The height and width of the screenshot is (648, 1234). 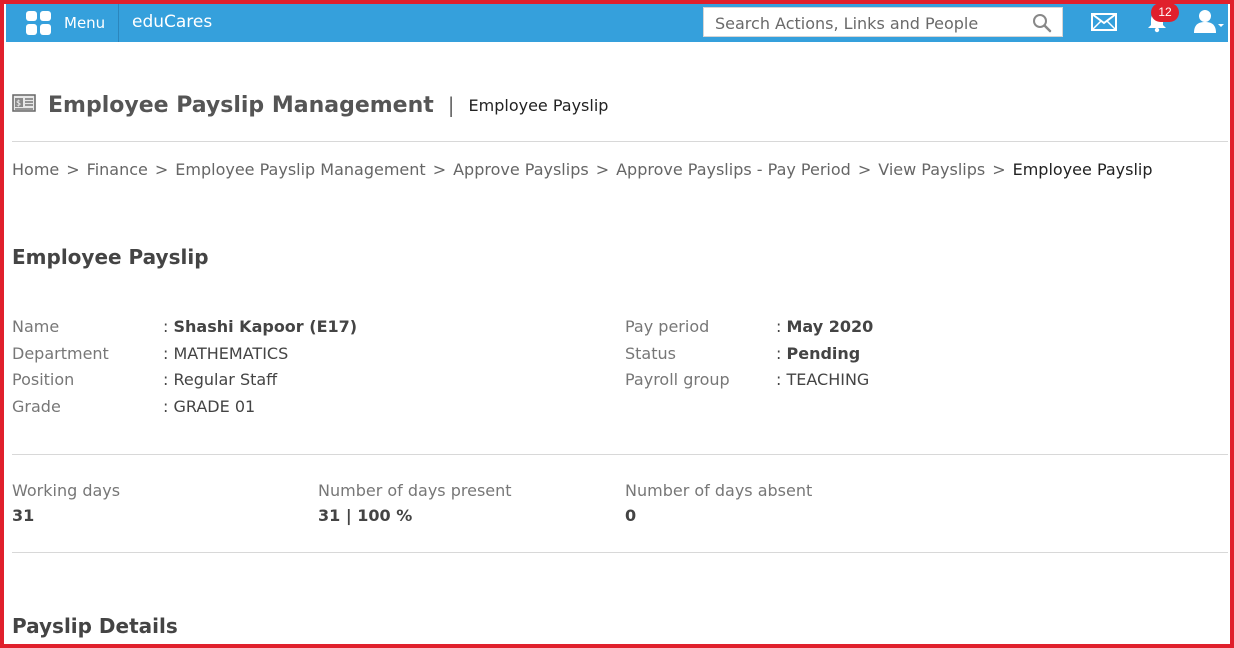 What do you see at coordinates (631, 515) in the screenshot?
I see `days-absent-value: 0` at bounding box center [631, 515].